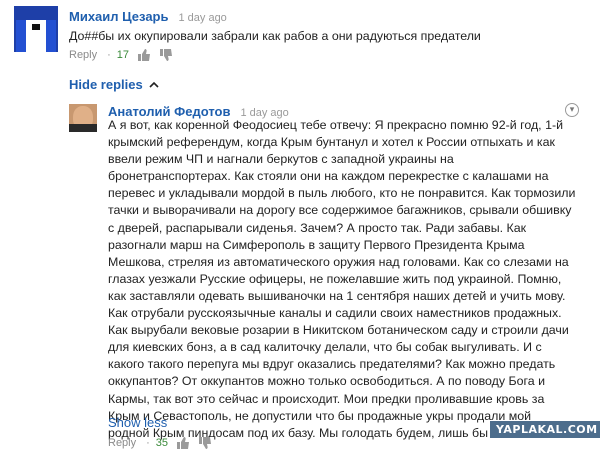 The height and width of the screenshot is (456, 600). I want to click on chevron-up-icon, so click(154, 84).